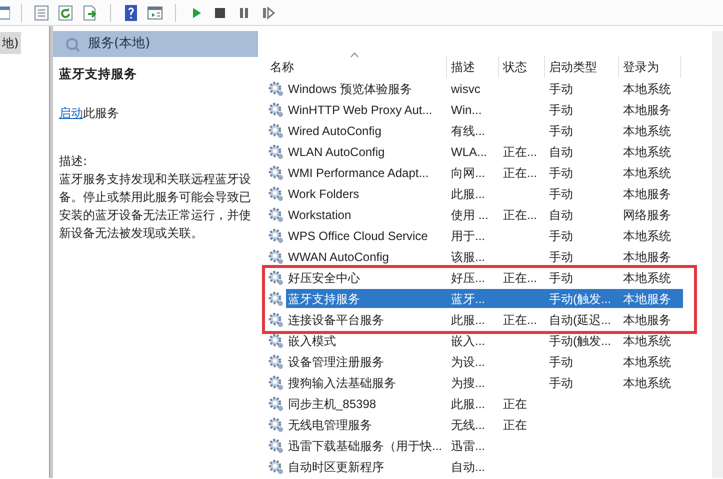  I want to click on column-header: 描述, so click(473, 67).